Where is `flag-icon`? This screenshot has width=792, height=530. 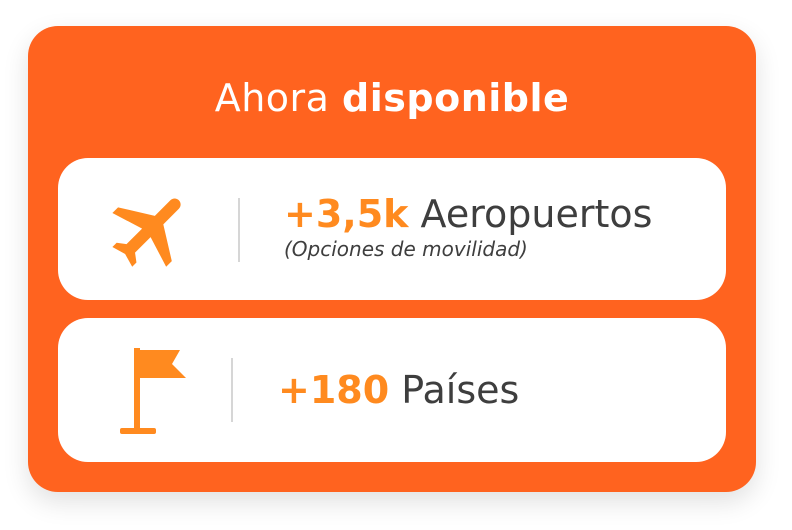
flag-icon is located at coordinates (153, 391).